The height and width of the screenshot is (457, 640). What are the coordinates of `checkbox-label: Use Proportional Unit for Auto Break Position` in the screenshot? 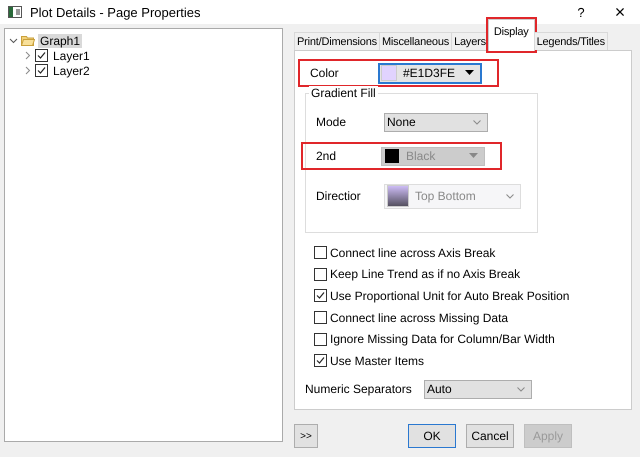 It's located at (450, 295).